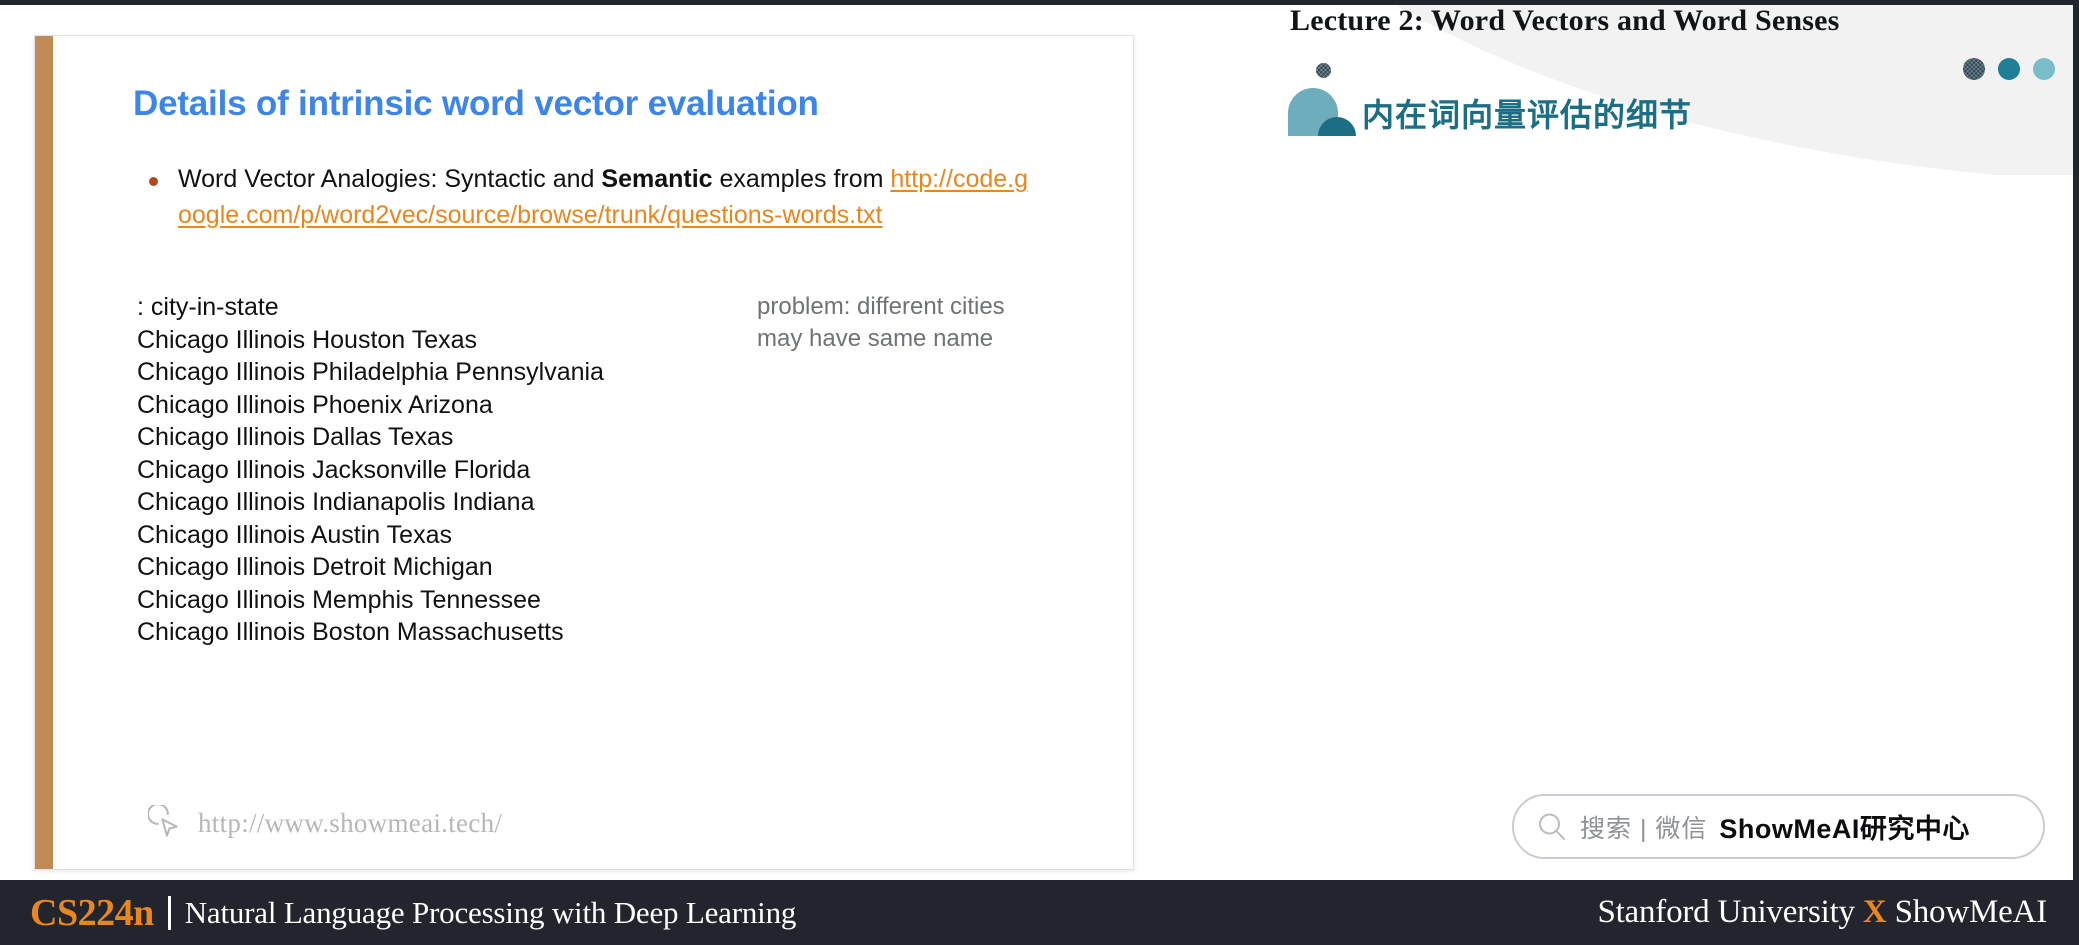 This screenshot has height=945, width=2079. Describe the element at coordinates (295, 437) in the screenshot. I see `list-item: Chicago Illinois Dallas Texas` at that location.